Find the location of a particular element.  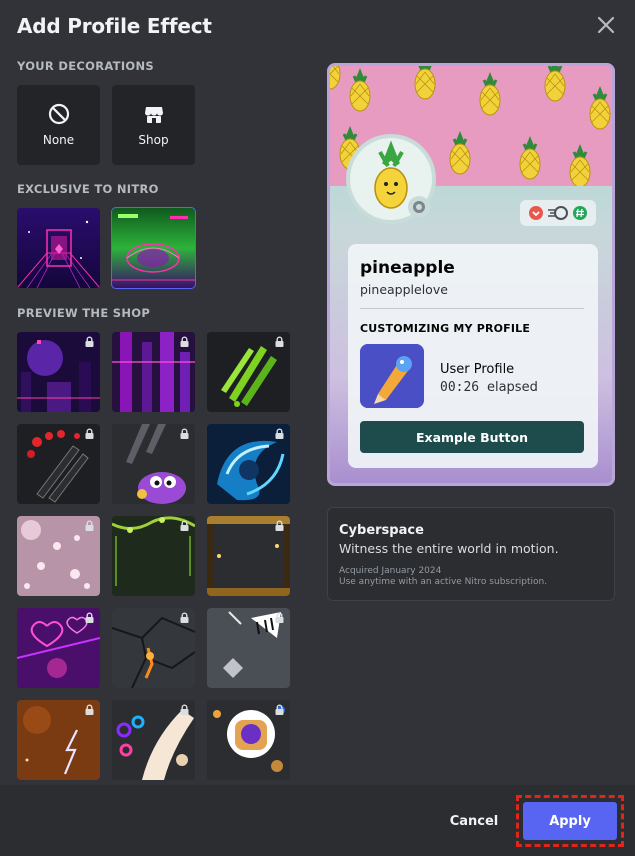

shop-tile-slime-claw is located at coordinates (248, 372).